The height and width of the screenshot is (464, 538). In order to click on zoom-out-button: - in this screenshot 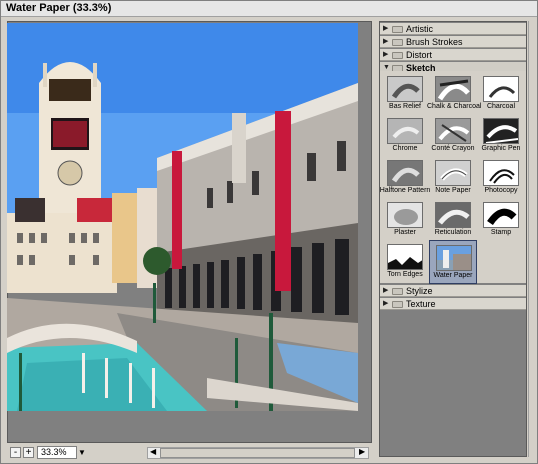, I will do `click(15, 452)`.